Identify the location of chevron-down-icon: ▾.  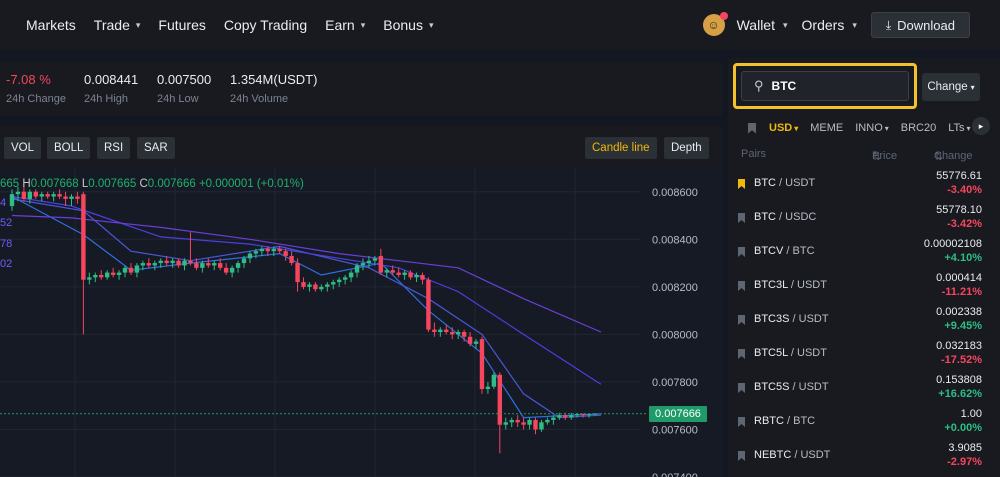
(785, 24).